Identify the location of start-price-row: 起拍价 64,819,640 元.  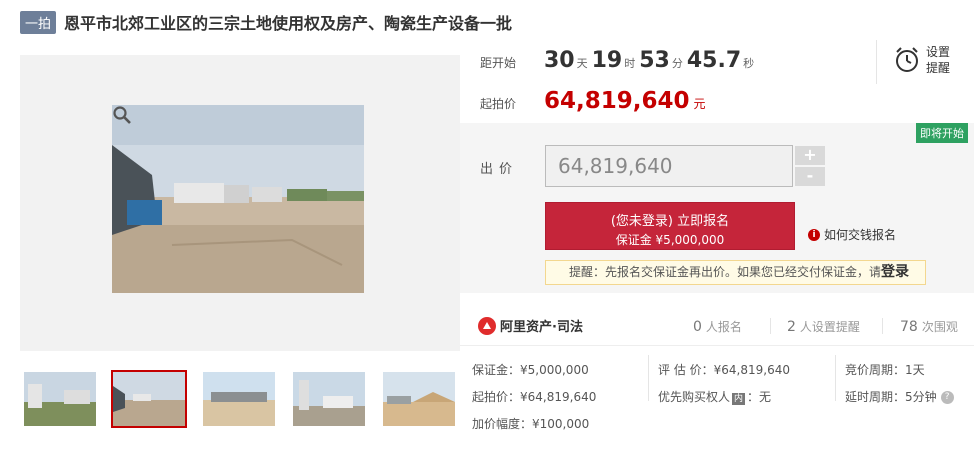
(593, 104).